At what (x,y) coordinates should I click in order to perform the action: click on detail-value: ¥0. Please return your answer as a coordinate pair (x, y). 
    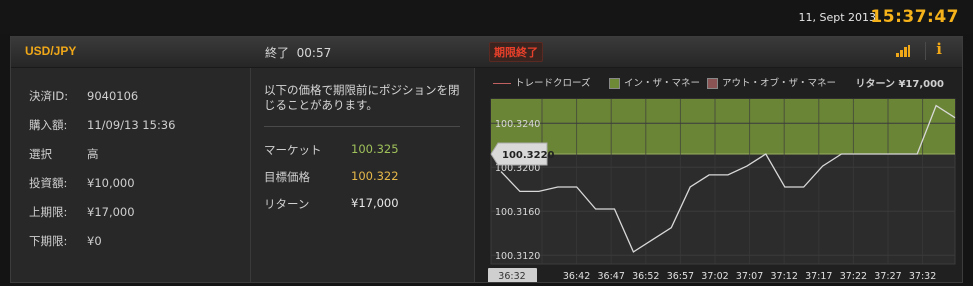
    Looking at the image, I should click on (94, 241).